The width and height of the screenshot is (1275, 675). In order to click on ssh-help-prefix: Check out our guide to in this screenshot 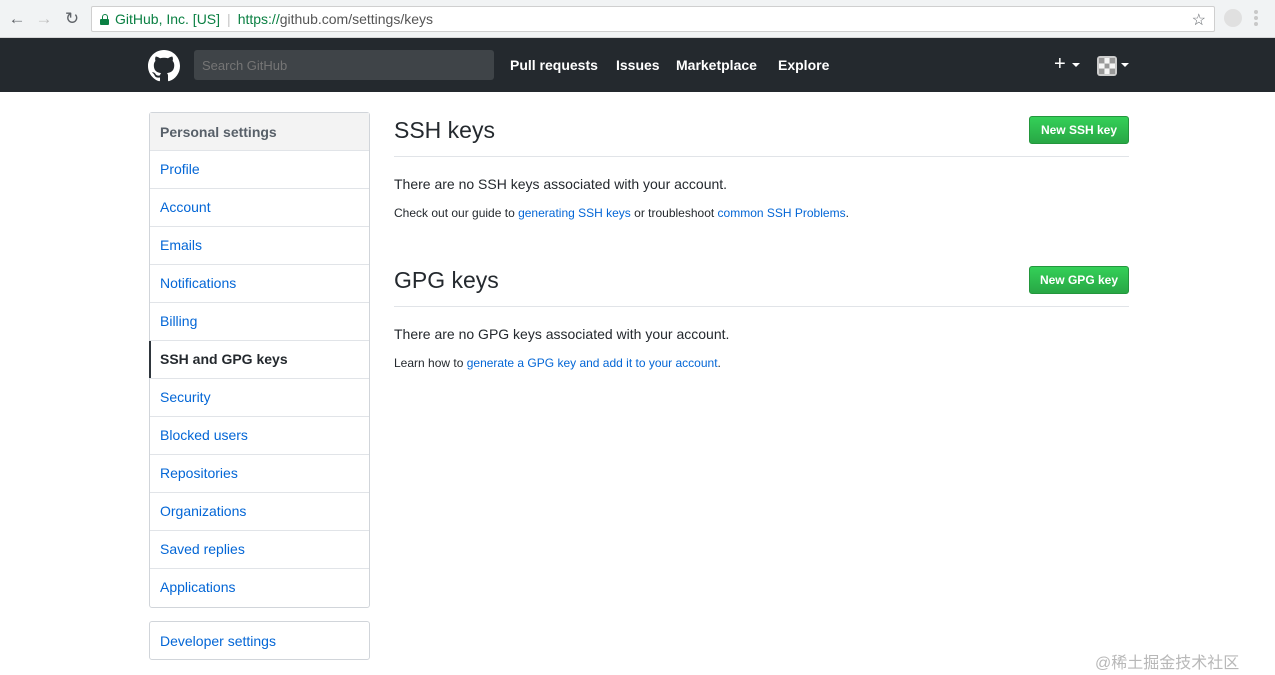, I will do `click(456, 213)`.